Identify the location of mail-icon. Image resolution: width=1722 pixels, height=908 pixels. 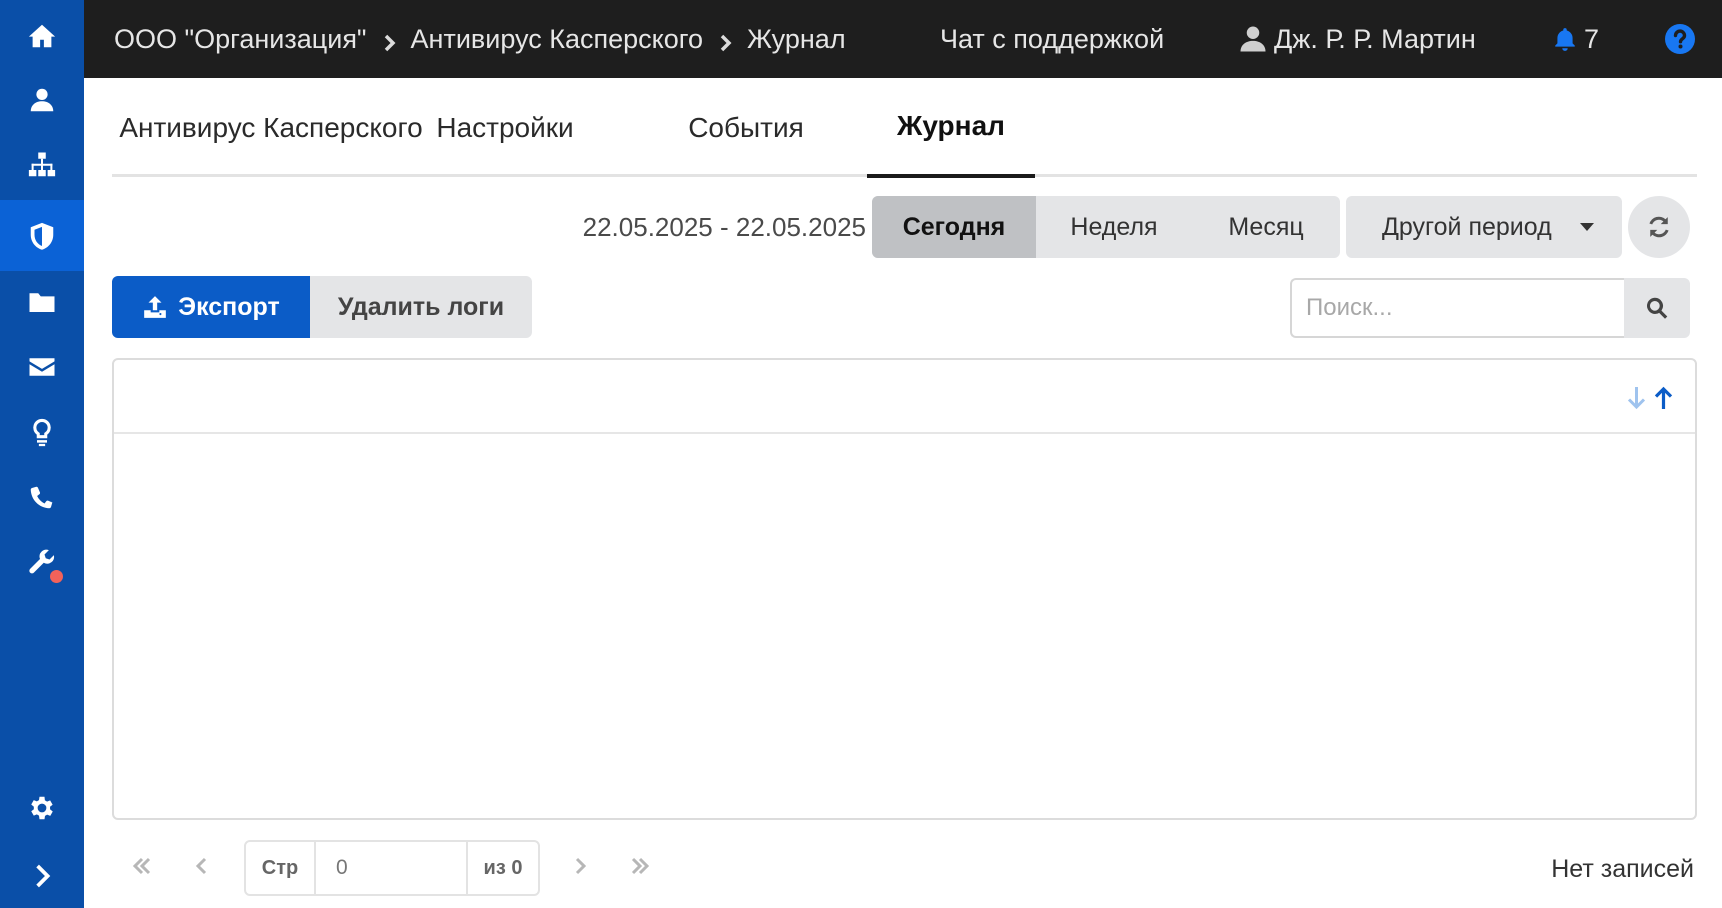
(42, 366).